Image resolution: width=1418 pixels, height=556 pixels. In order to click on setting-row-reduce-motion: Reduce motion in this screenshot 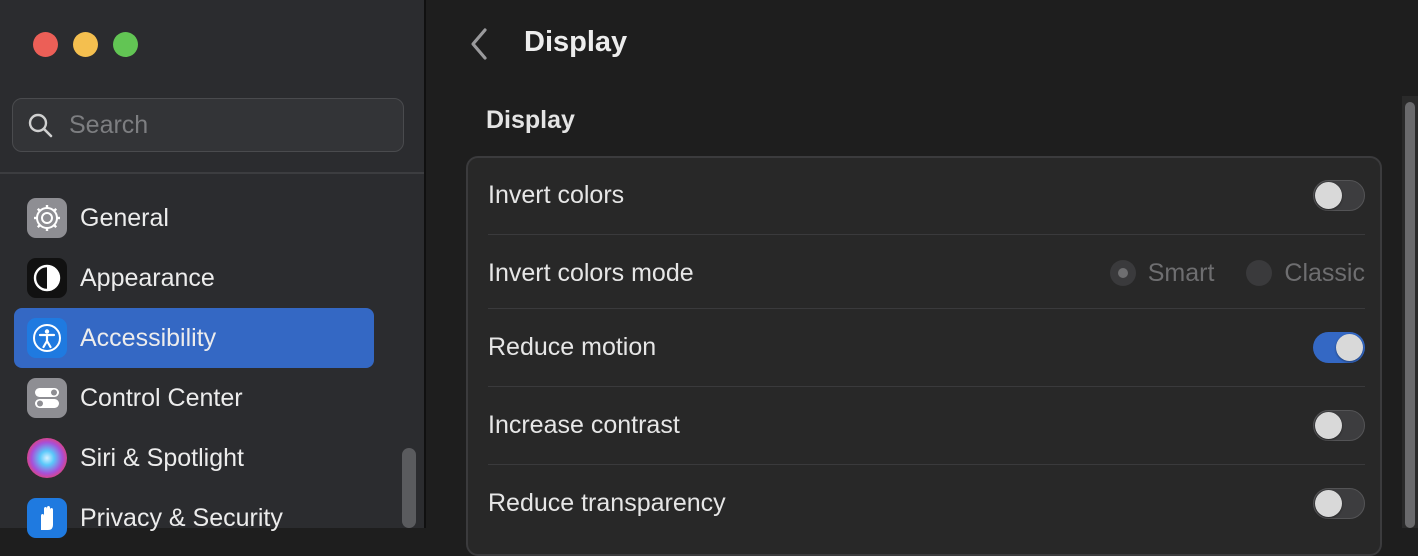, I will do `click(926, 347)`.